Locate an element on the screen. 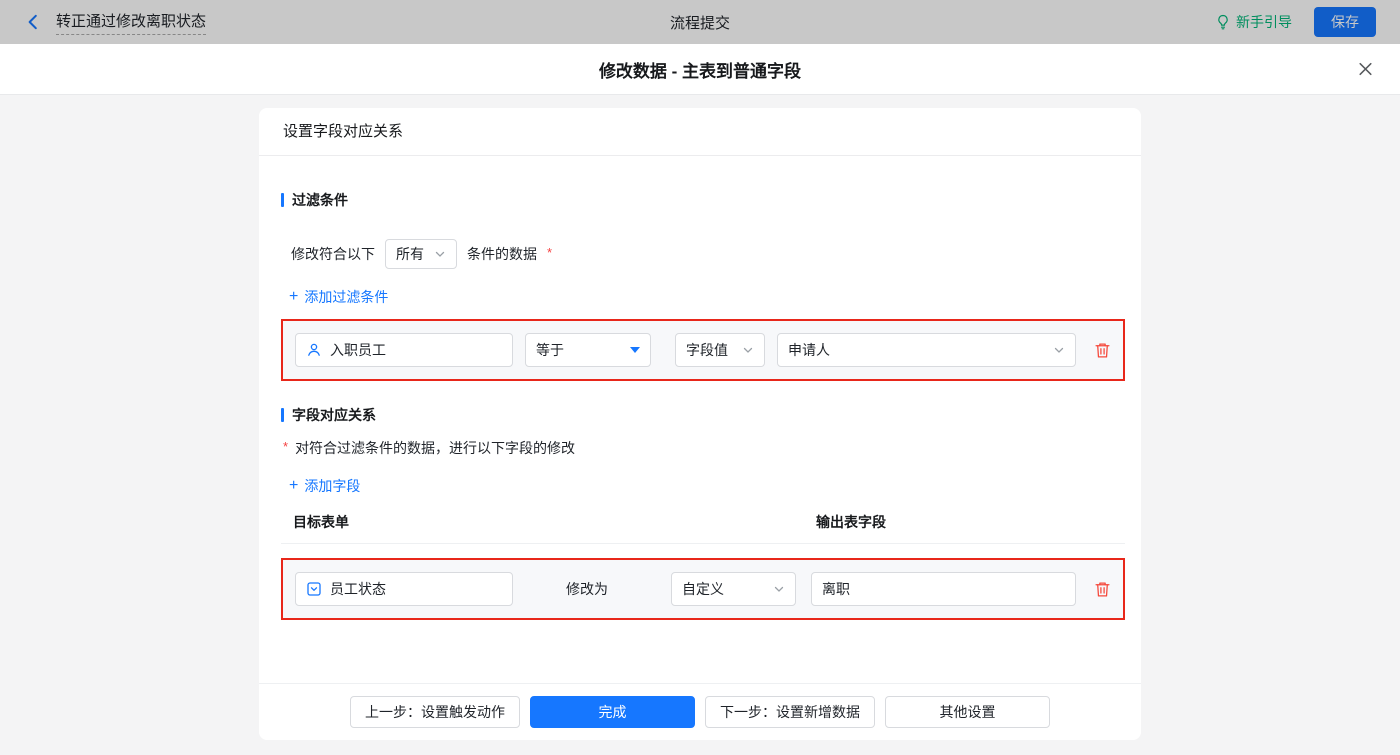 Image resolution: width=1400 pixels, height=755 pixels. modal-title: 修改数据 - 主表到普通字段 is located at coordinates (700, 71).